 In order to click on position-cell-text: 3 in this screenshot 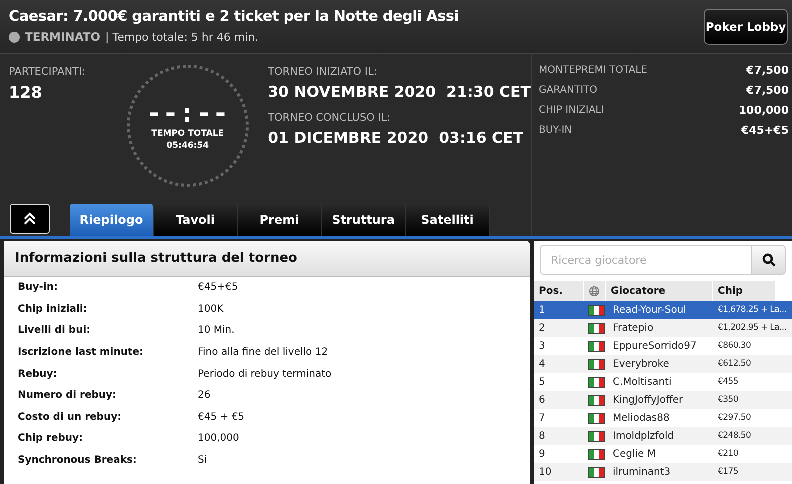, I will do `click(542, 346)`.